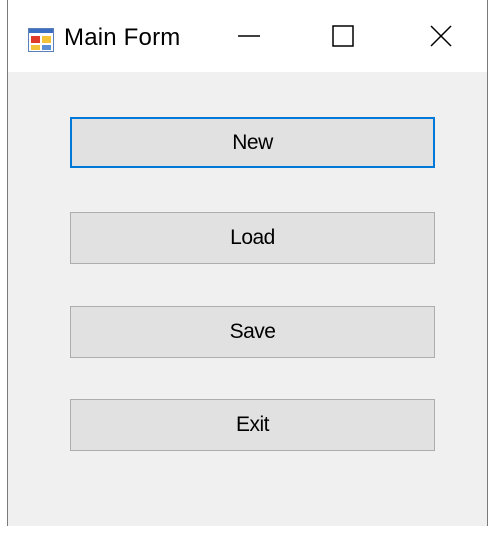 The height and width of the screenshot is (537, 499). I want to click on maximize-icon, so click(343, 36).